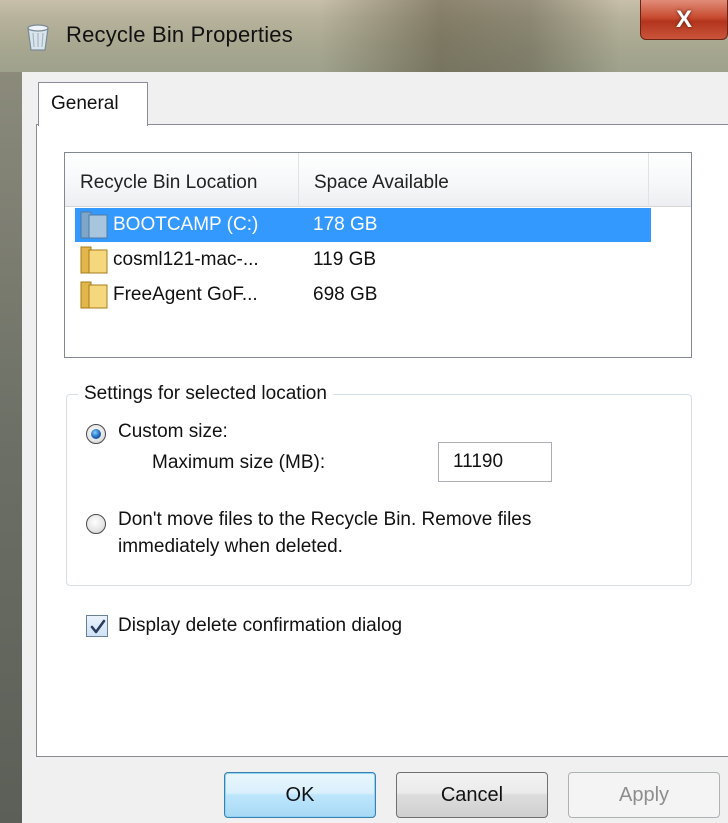  Describe the element at coordinates (11, 447) in the screenshot. I see `window-frame-left` at that location.